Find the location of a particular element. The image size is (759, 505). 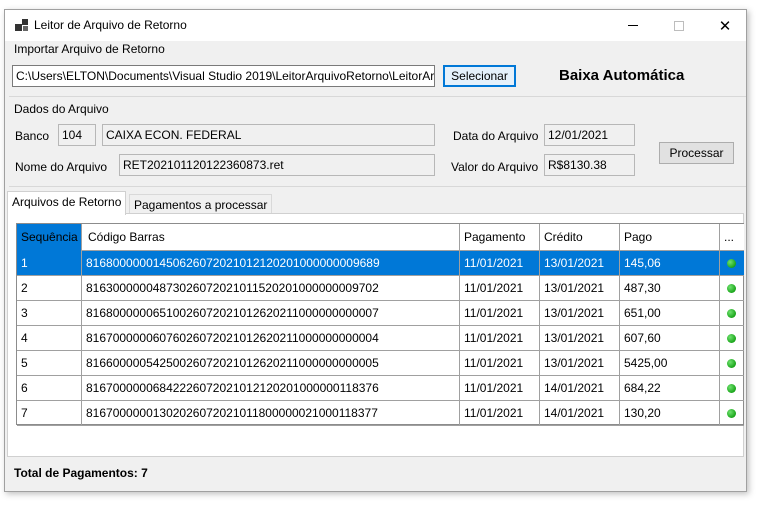

column-header-credit: Crédito is located at coordinates (580, 237).